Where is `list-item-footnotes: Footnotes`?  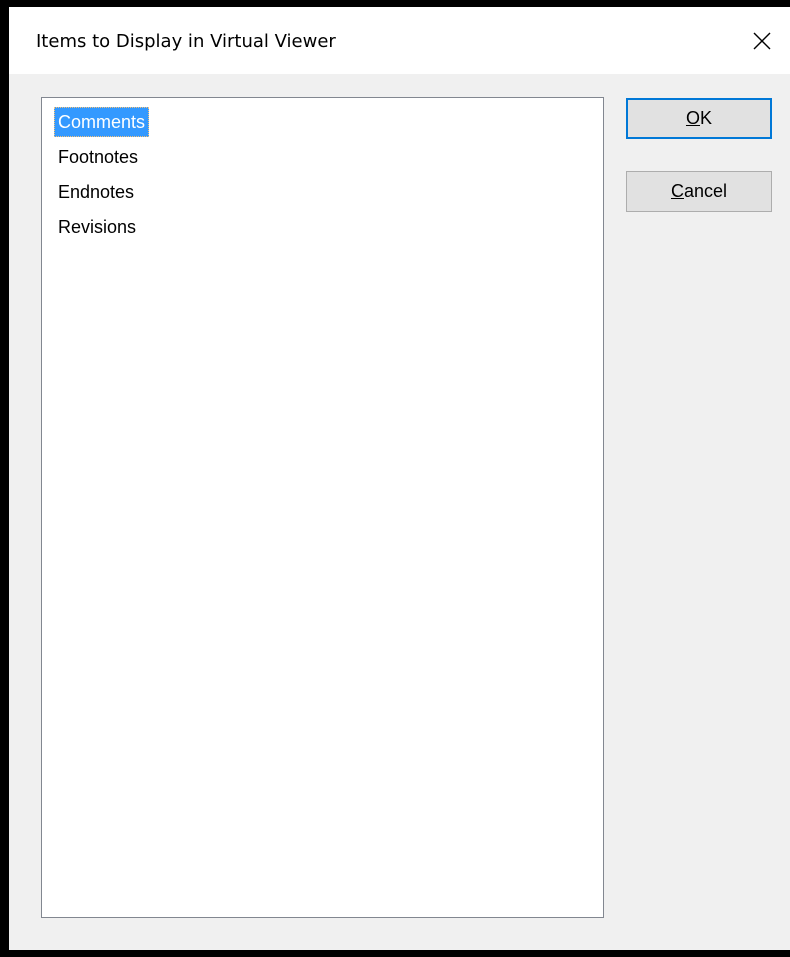 list-item-footnotes: Footnotes is located at coordinates (98, 157).